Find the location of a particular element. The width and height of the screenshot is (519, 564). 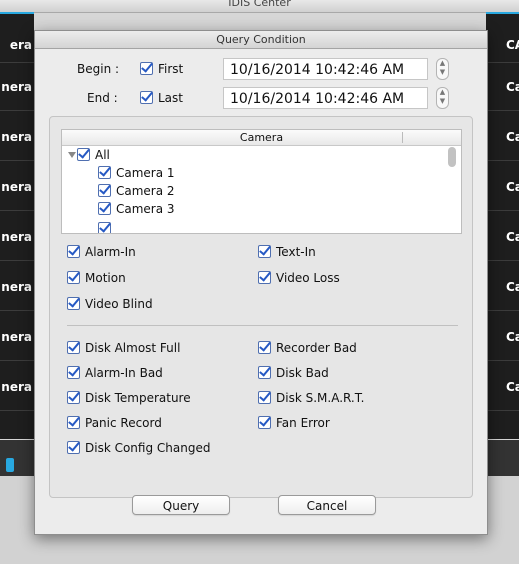

video-loss-label: Video Loss is located at coordinates (308, 278).